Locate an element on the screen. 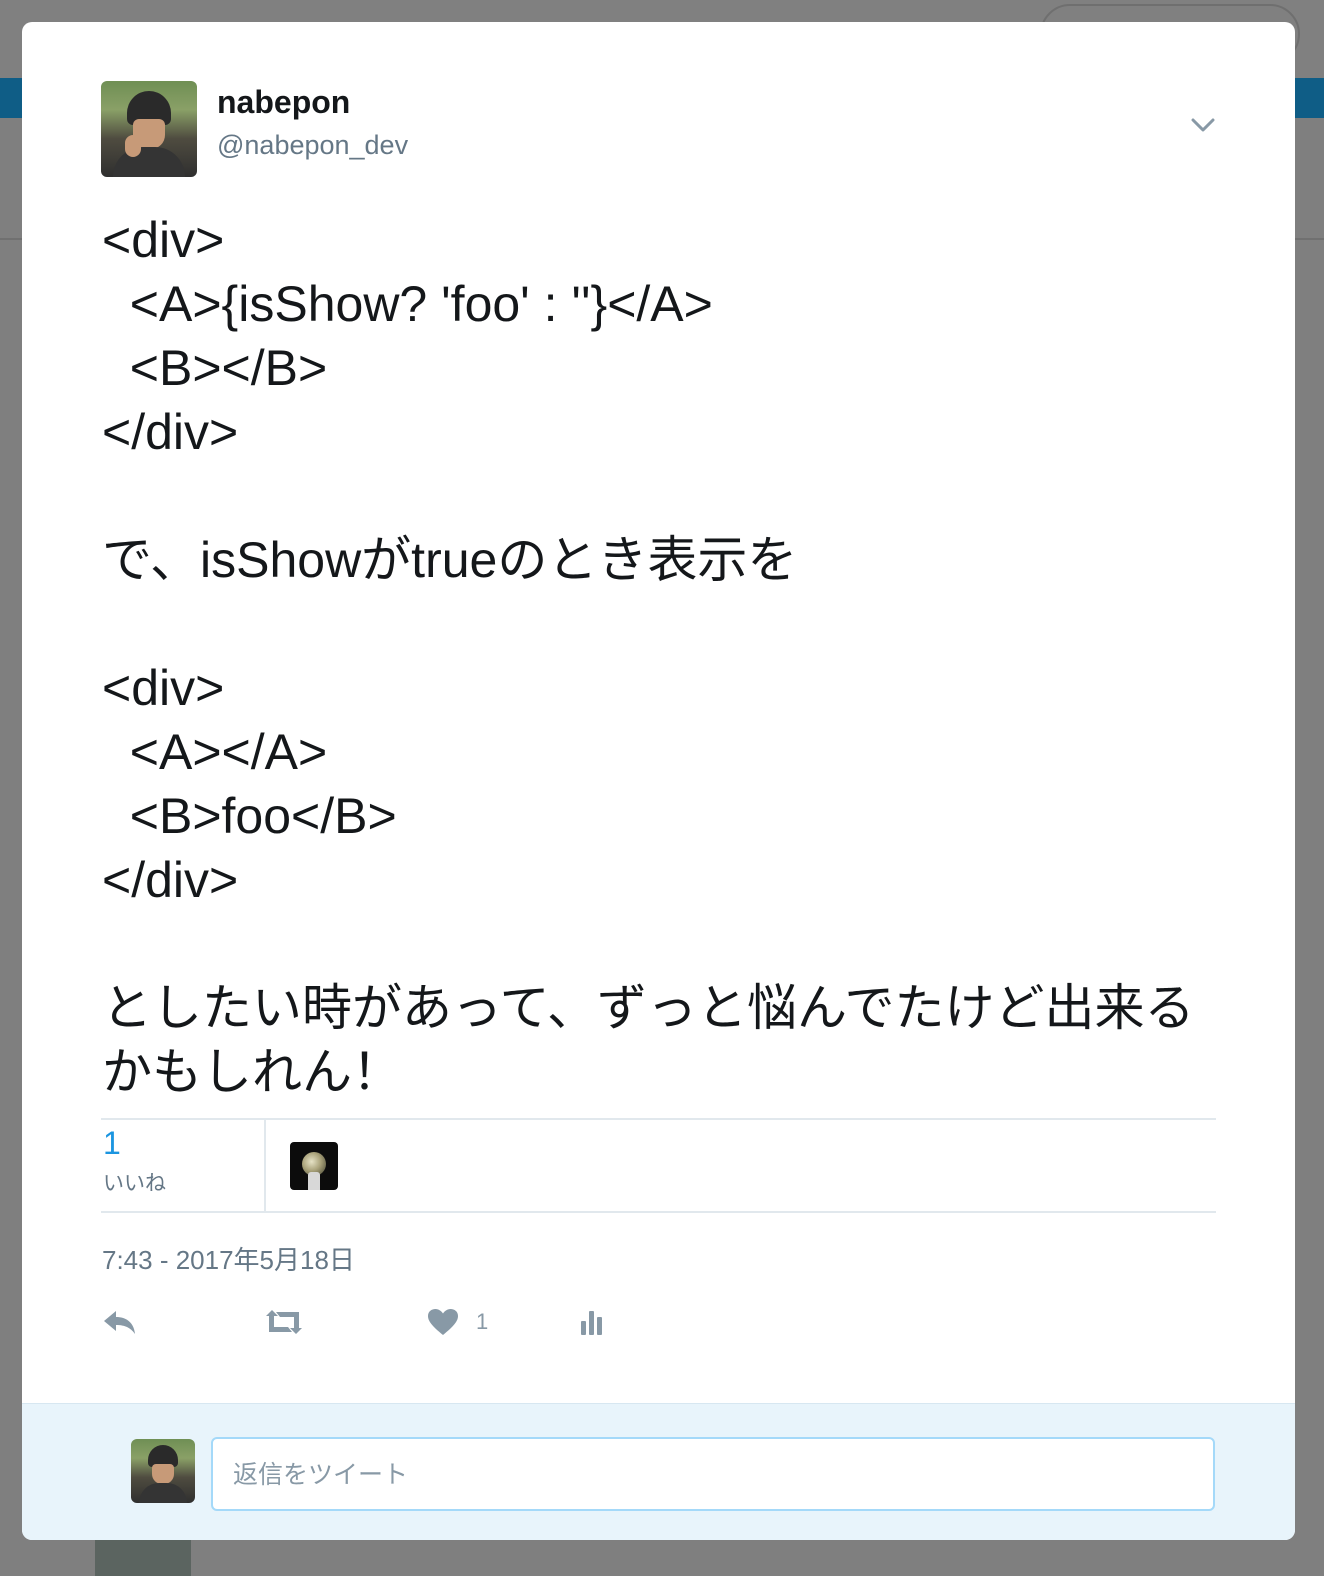  reply-button is located at coordinates (120, 1322).